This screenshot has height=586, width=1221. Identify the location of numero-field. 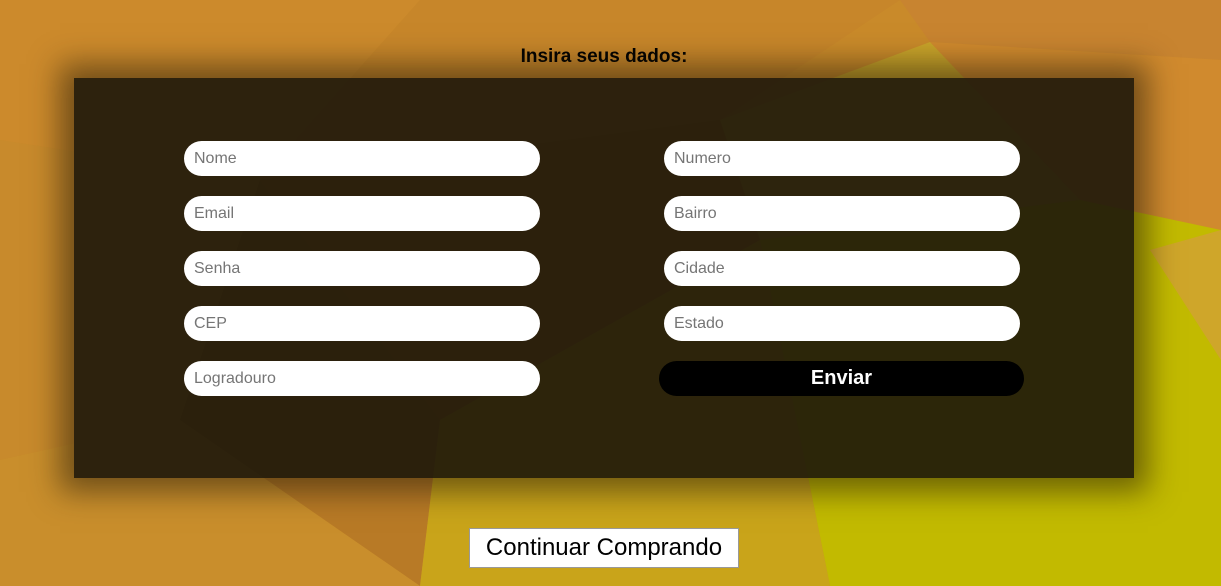
(842, 158).